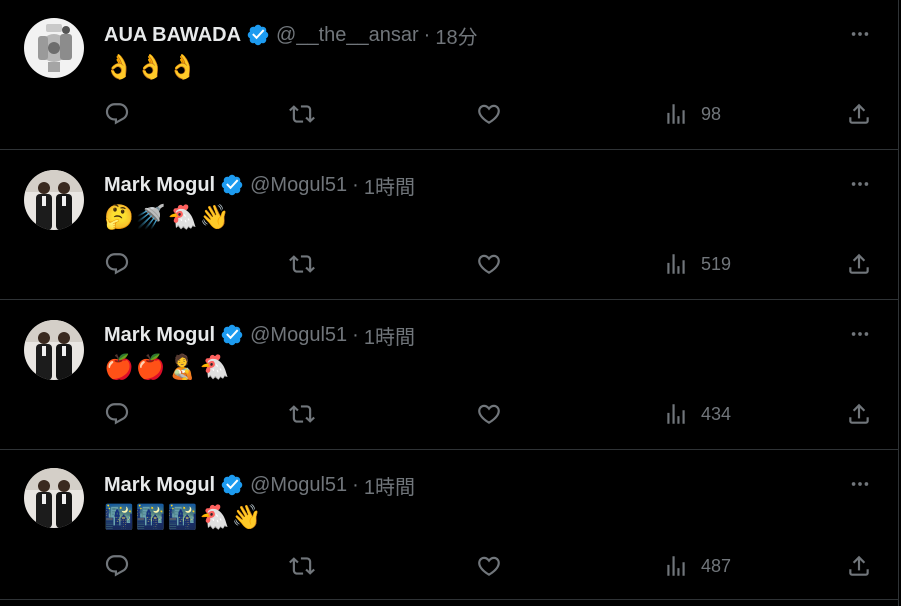 Image resolution: width=901 pixels, height=606 pixels. I want to click on views-button: 98, so click(692, 114).